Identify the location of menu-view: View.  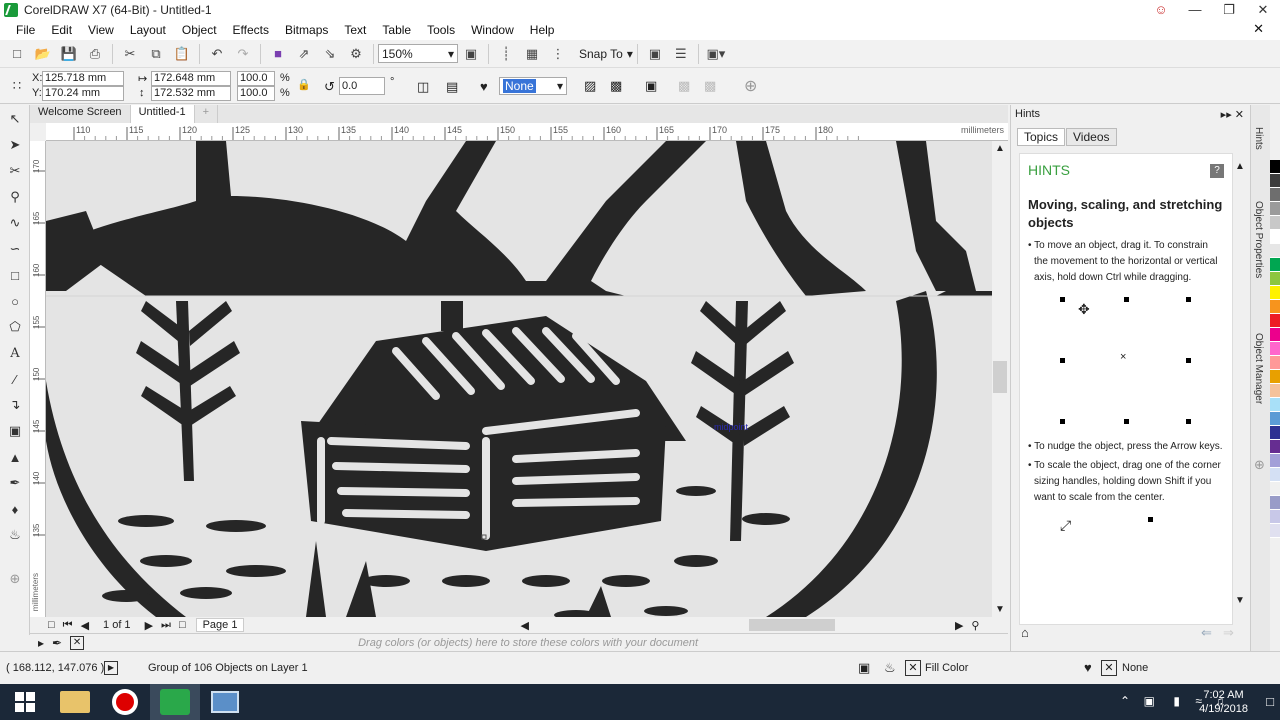
(101, 30).